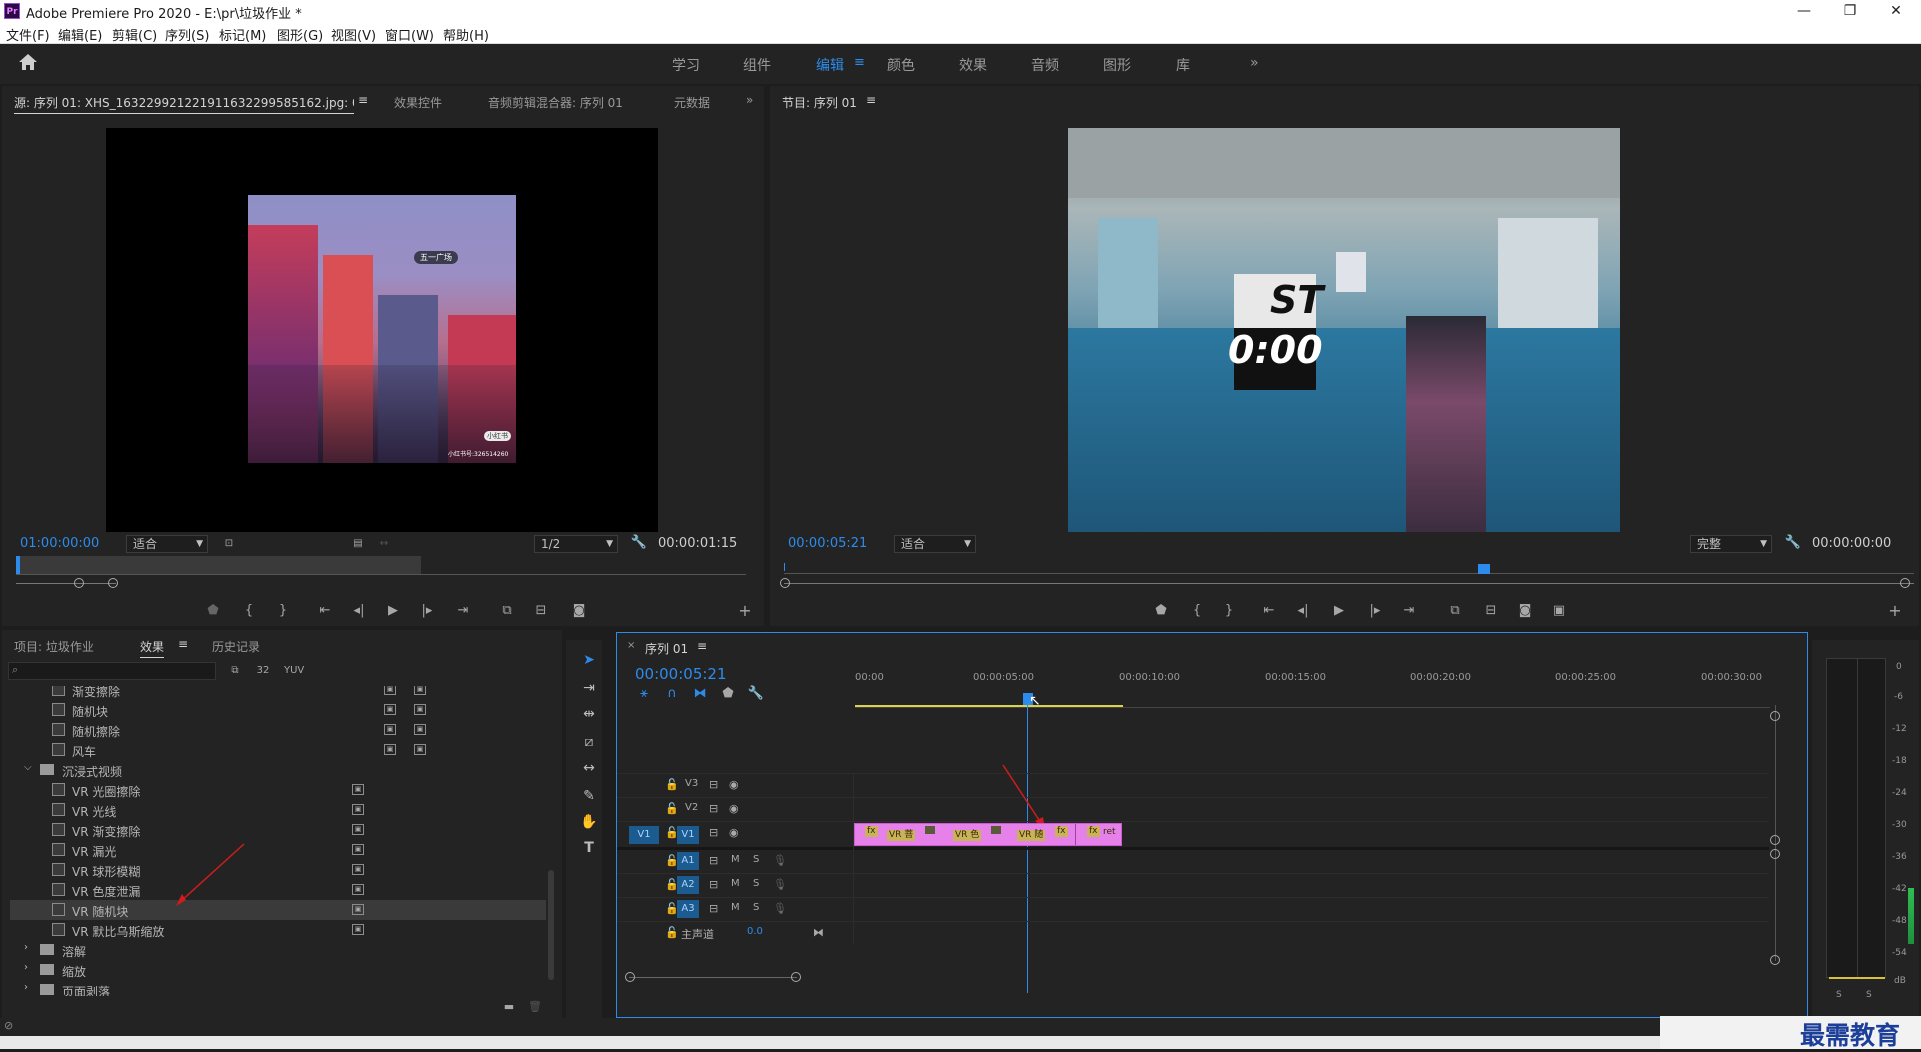 The height and width of the screenshot is (1052, 1921). What do you see at coordinates (80, 34) in the screenshot?
I see `menu-edit: 编辑(E)` at bounding box center [80, 34].